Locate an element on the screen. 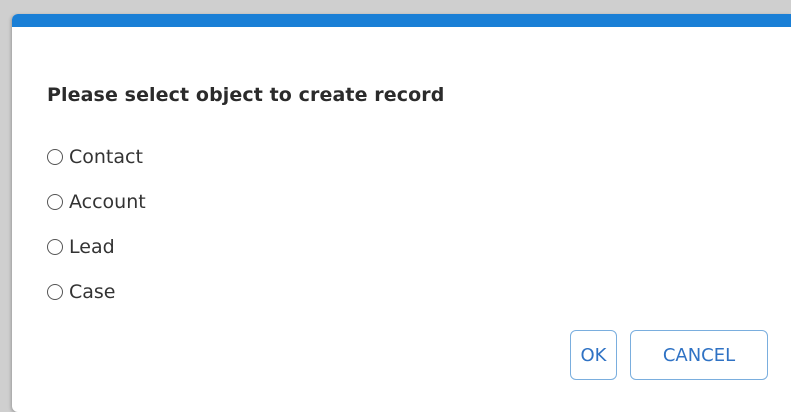  option-account: Account is located at coordinates (96, 201).